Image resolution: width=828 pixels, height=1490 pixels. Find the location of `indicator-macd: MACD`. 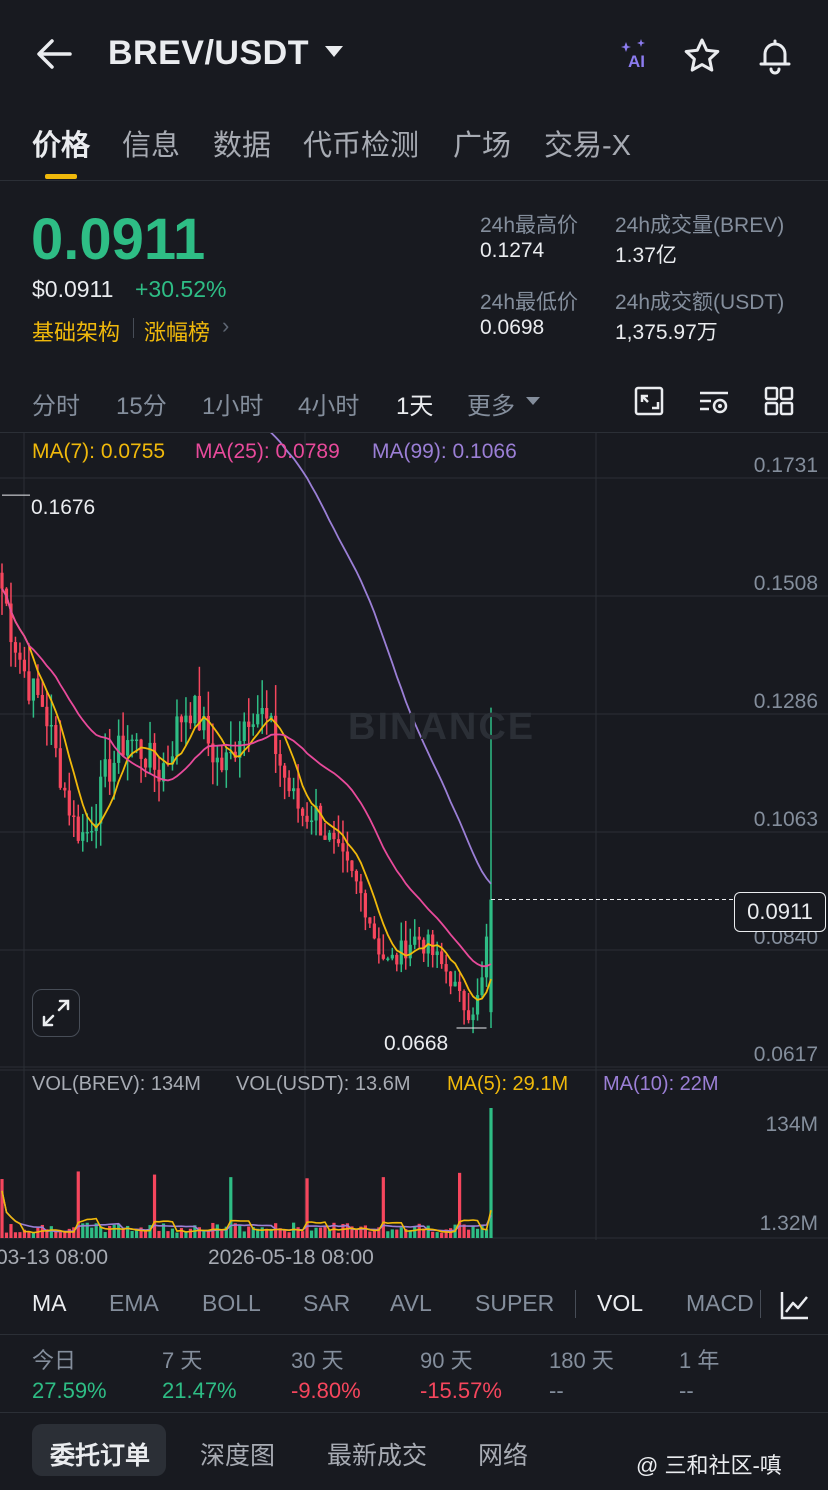

indicator-macd: MACD is located at coordinates (720, 1303).